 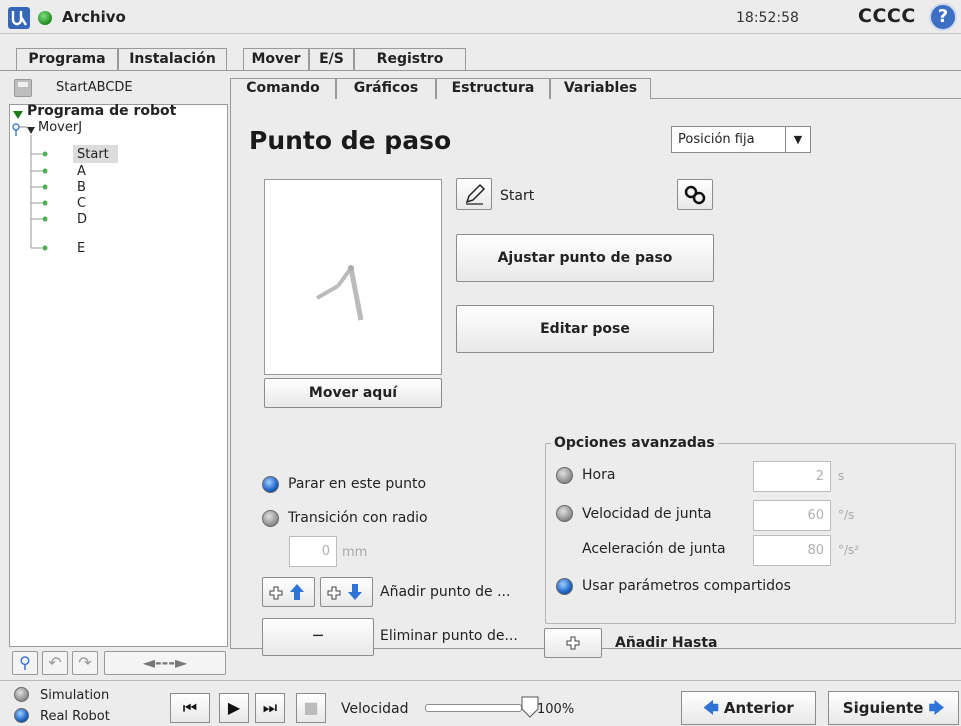 I want to click on real-robot-radio, so click(x=21, y=715).